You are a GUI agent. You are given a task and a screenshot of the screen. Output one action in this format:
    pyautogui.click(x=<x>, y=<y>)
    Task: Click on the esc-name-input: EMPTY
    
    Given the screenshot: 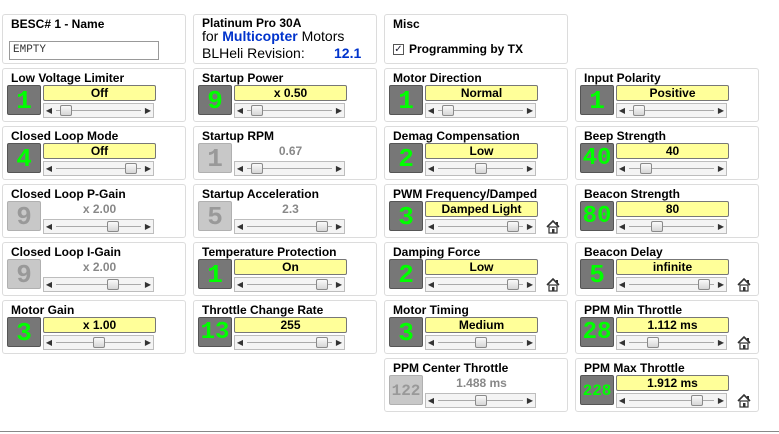 What is the action you would take?
    pyautogui.click(x=84, y=50)
    